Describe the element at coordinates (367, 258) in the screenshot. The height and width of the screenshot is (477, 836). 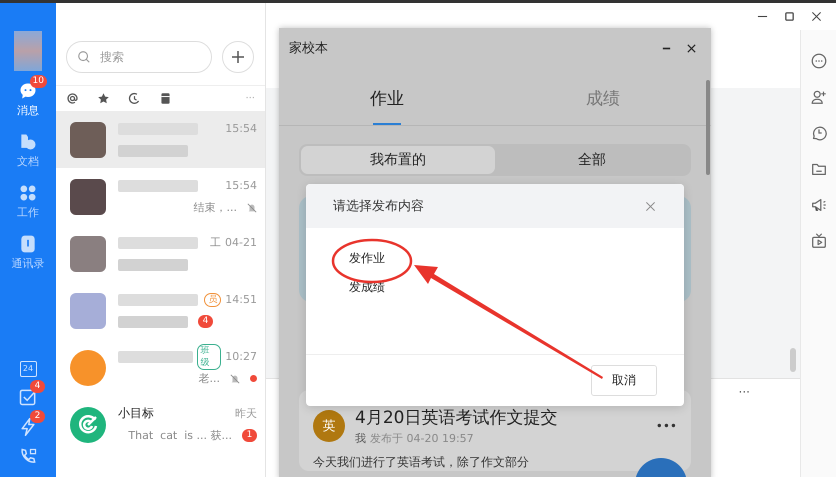
I see `menu-option: 发作业` at that location.